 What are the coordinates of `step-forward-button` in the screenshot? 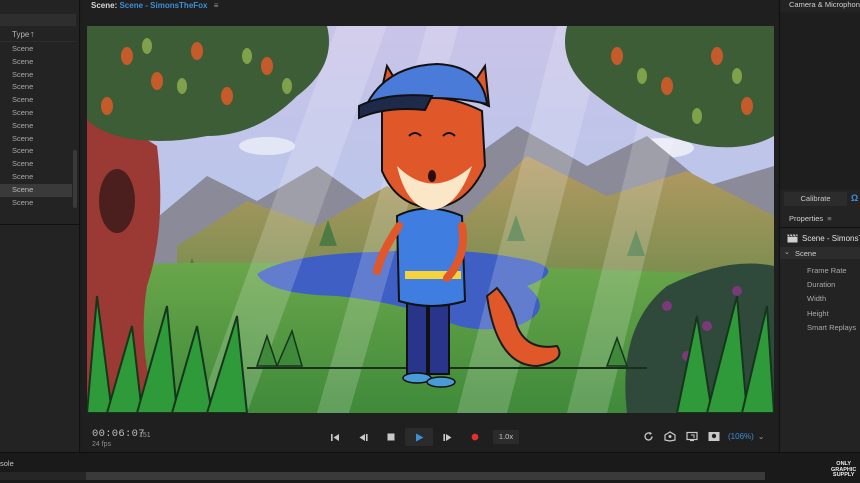 It's located at (447, 437).